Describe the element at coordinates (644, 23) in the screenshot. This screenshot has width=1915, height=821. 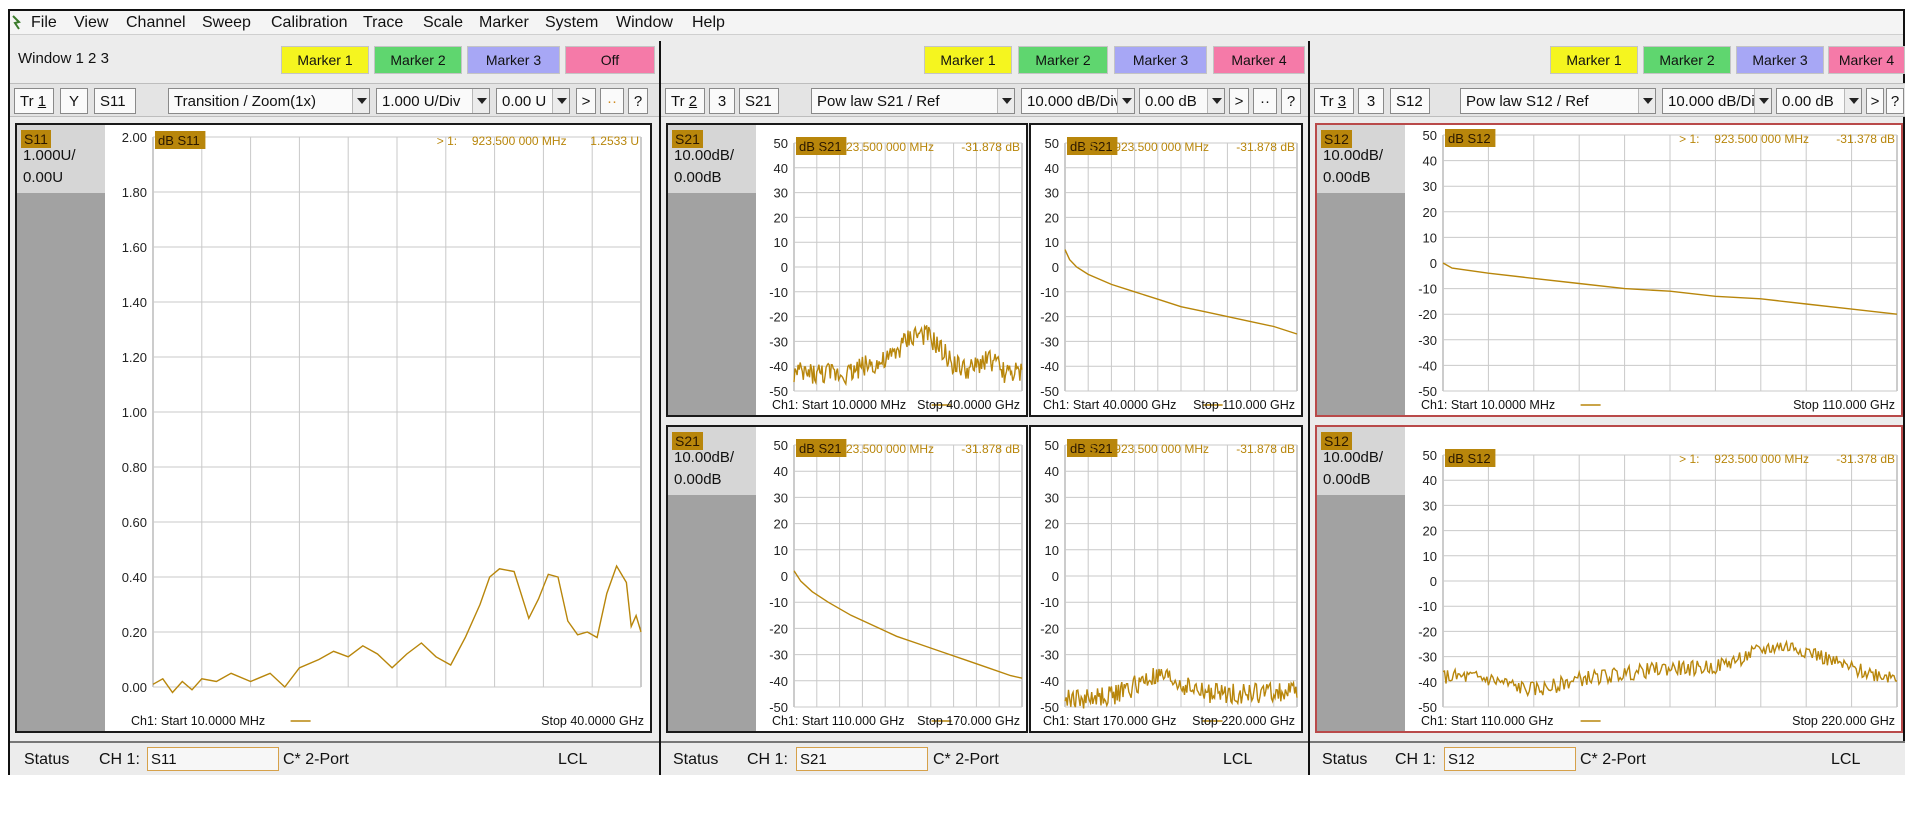
I see `menu-window: Window` at that location.